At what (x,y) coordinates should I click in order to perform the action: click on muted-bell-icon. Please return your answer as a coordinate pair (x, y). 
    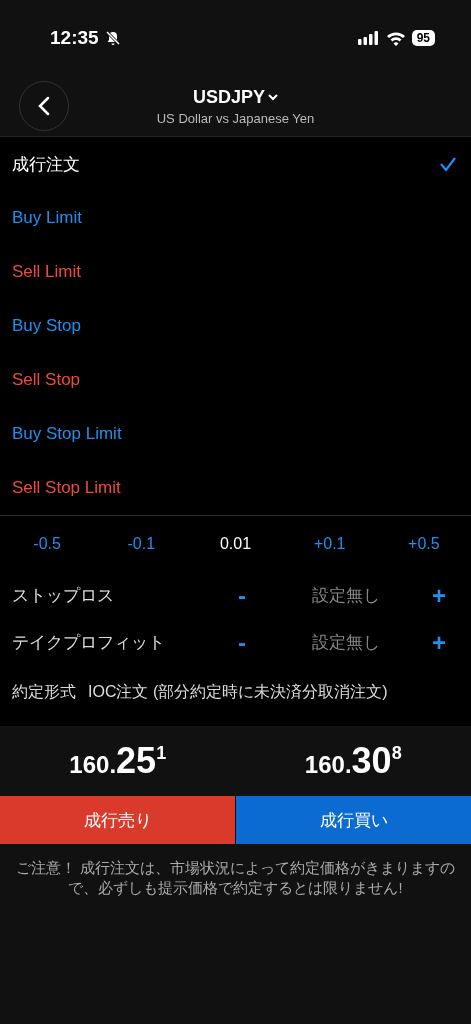
    Looking at the image, I should click on (112, 38).